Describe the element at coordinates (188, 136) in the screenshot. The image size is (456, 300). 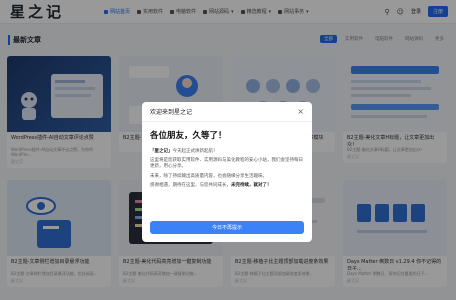
I see `dialog-greeting: 各位朋友，久等了！` at that location.